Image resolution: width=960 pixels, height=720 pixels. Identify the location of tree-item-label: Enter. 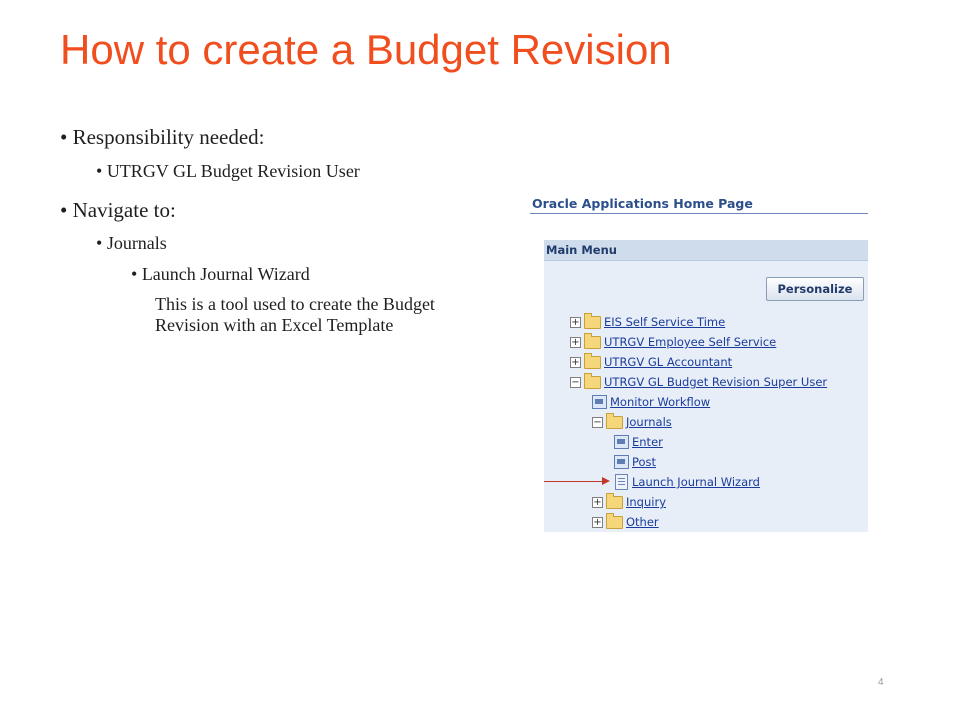
(647, 442).